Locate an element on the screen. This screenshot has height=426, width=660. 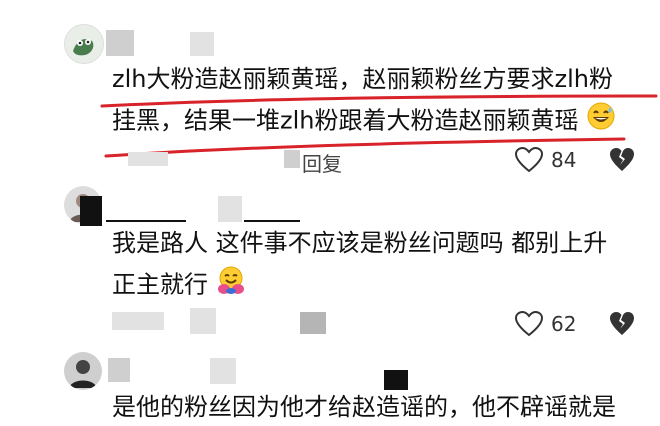
comment-text-line-2: 正主就行 is located at coordinates (179, 285).